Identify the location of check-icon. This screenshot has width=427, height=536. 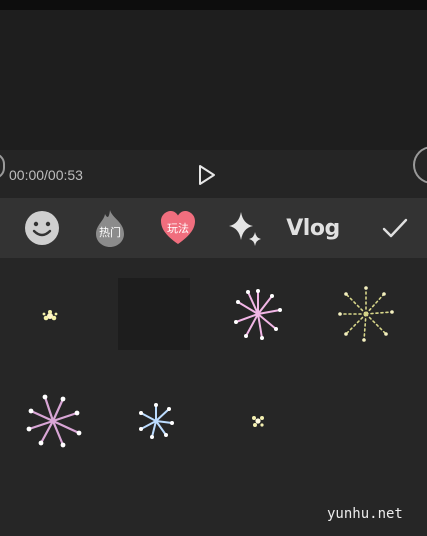
(395, 228).